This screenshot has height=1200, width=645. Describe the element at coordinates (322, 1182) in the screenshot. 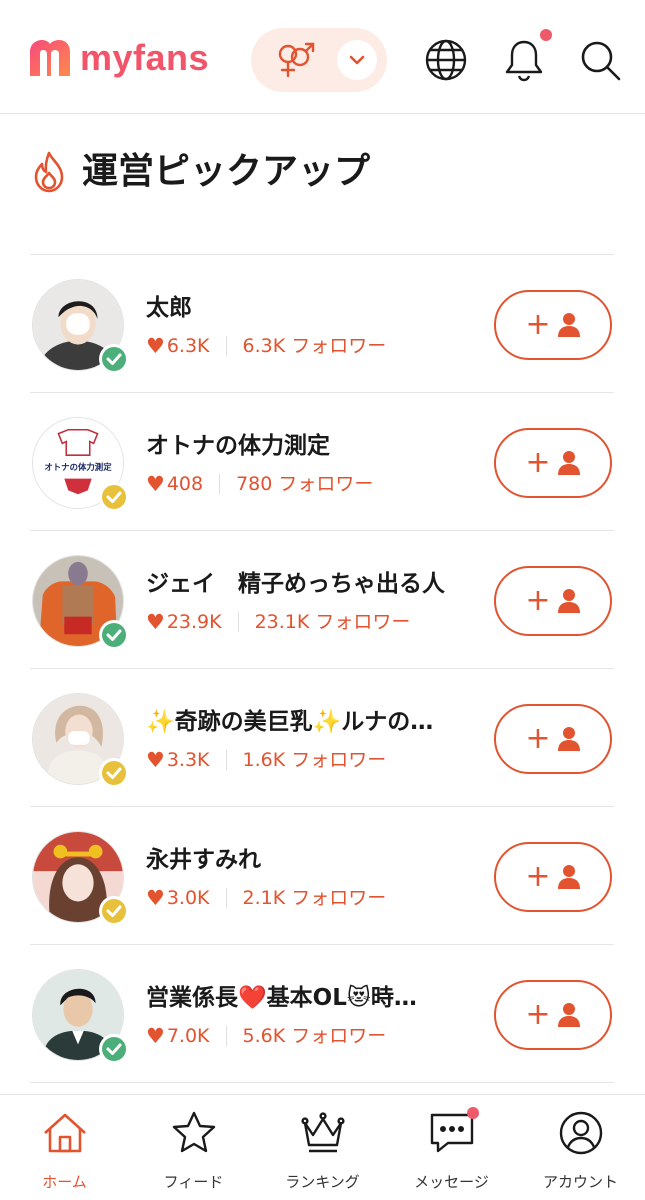

I see `nav-label: ランキング` at that location.